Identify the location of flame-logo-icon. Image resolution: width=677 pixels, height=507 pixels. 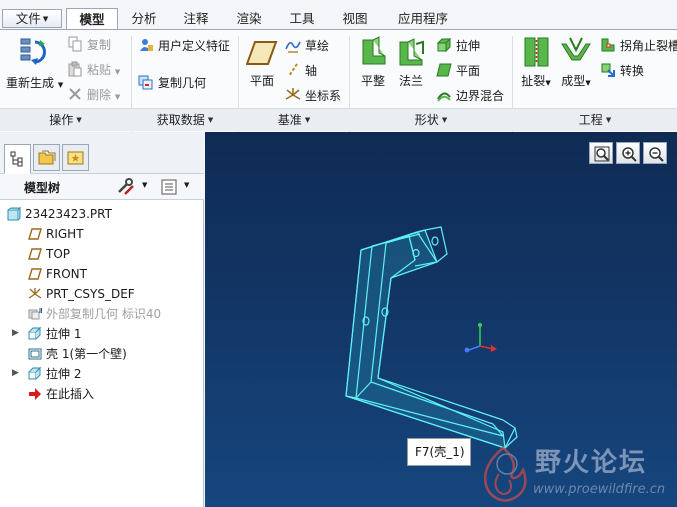
(505, 474).